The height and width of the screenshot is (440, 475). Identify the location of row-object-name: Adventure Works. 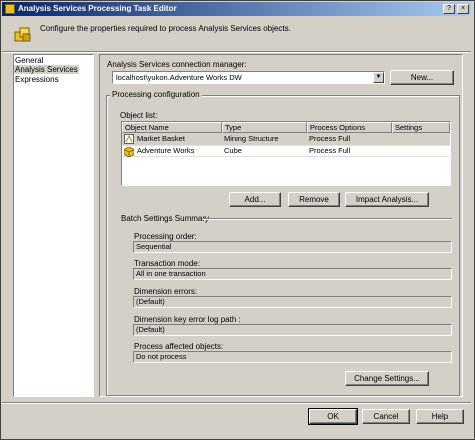
(166, 150).